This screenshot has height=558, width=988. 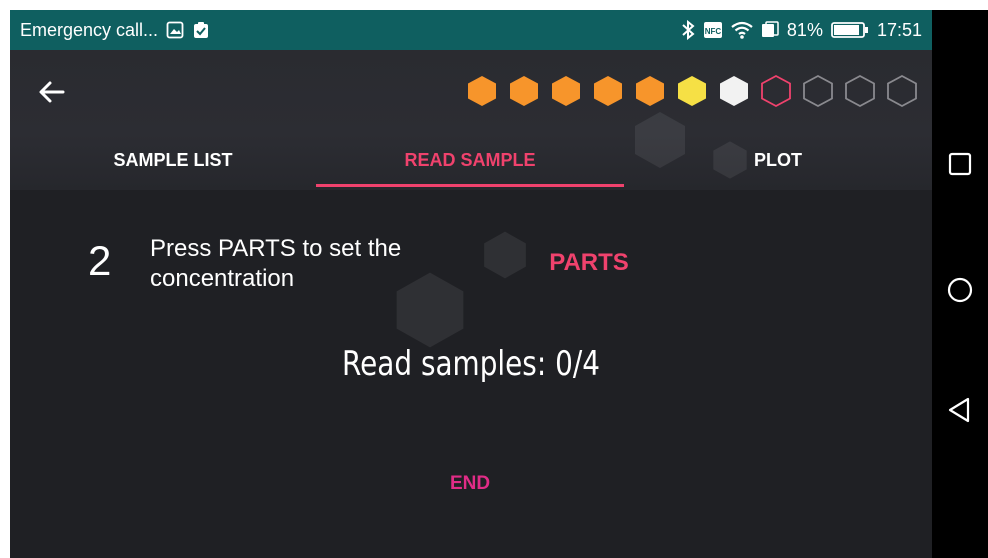 What do you see at coordinates (742, 30) in the screenshot?
I see `wifi-icon` at bounding box center [742, 30].